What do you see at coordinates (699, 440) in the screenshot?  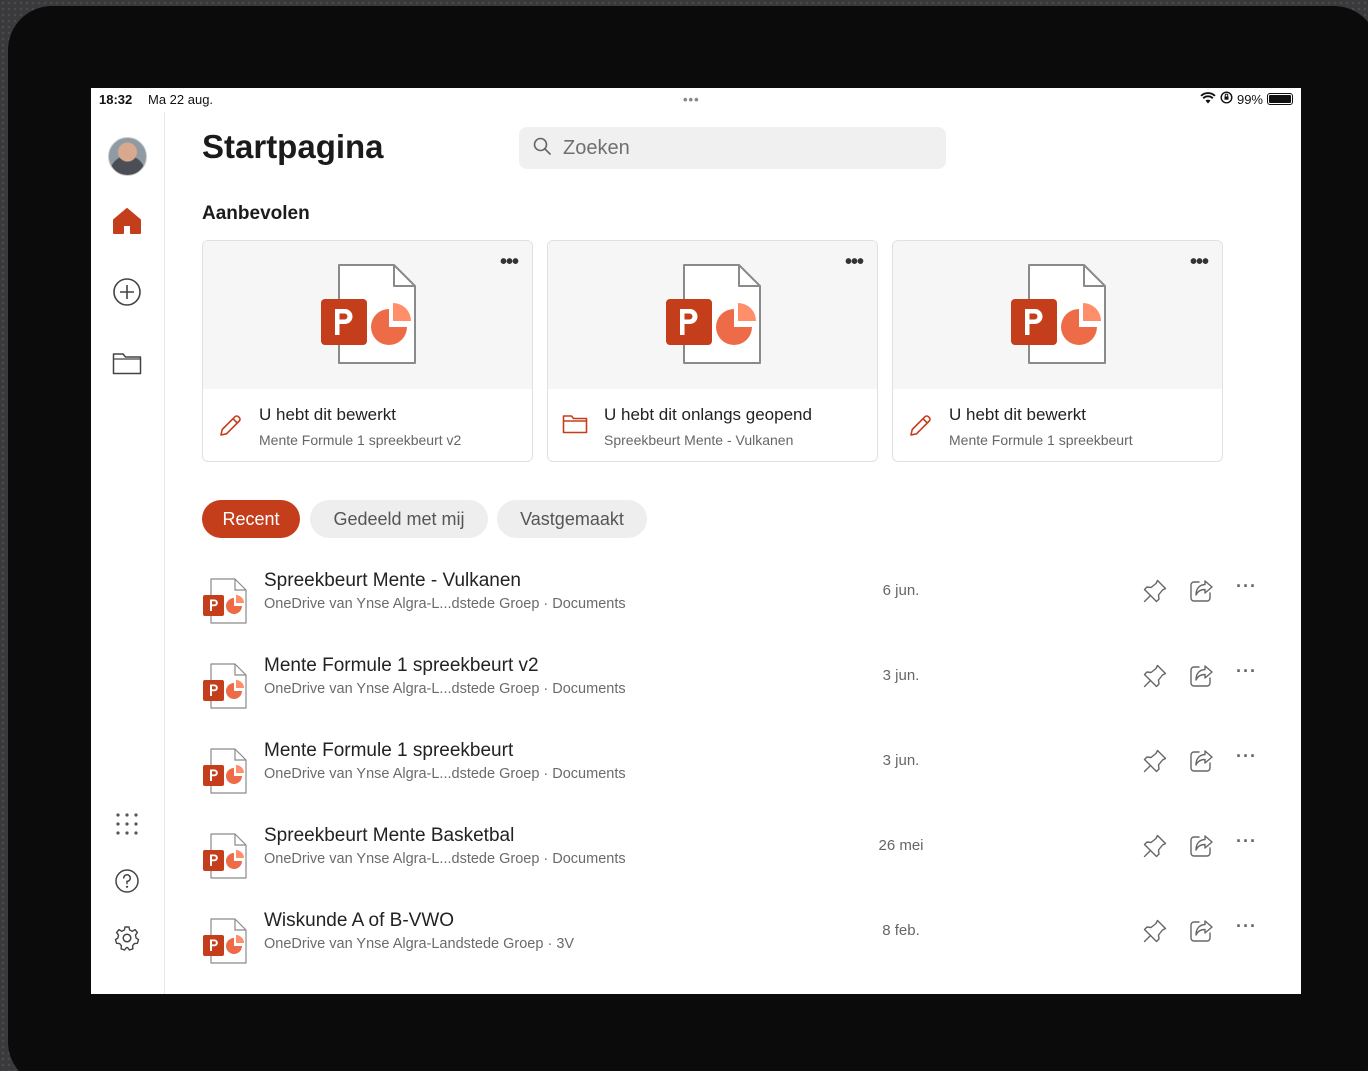 I see `card-file-name: Spreekbeurt Mente - Vulkanen` at bounding box center [699, 440].